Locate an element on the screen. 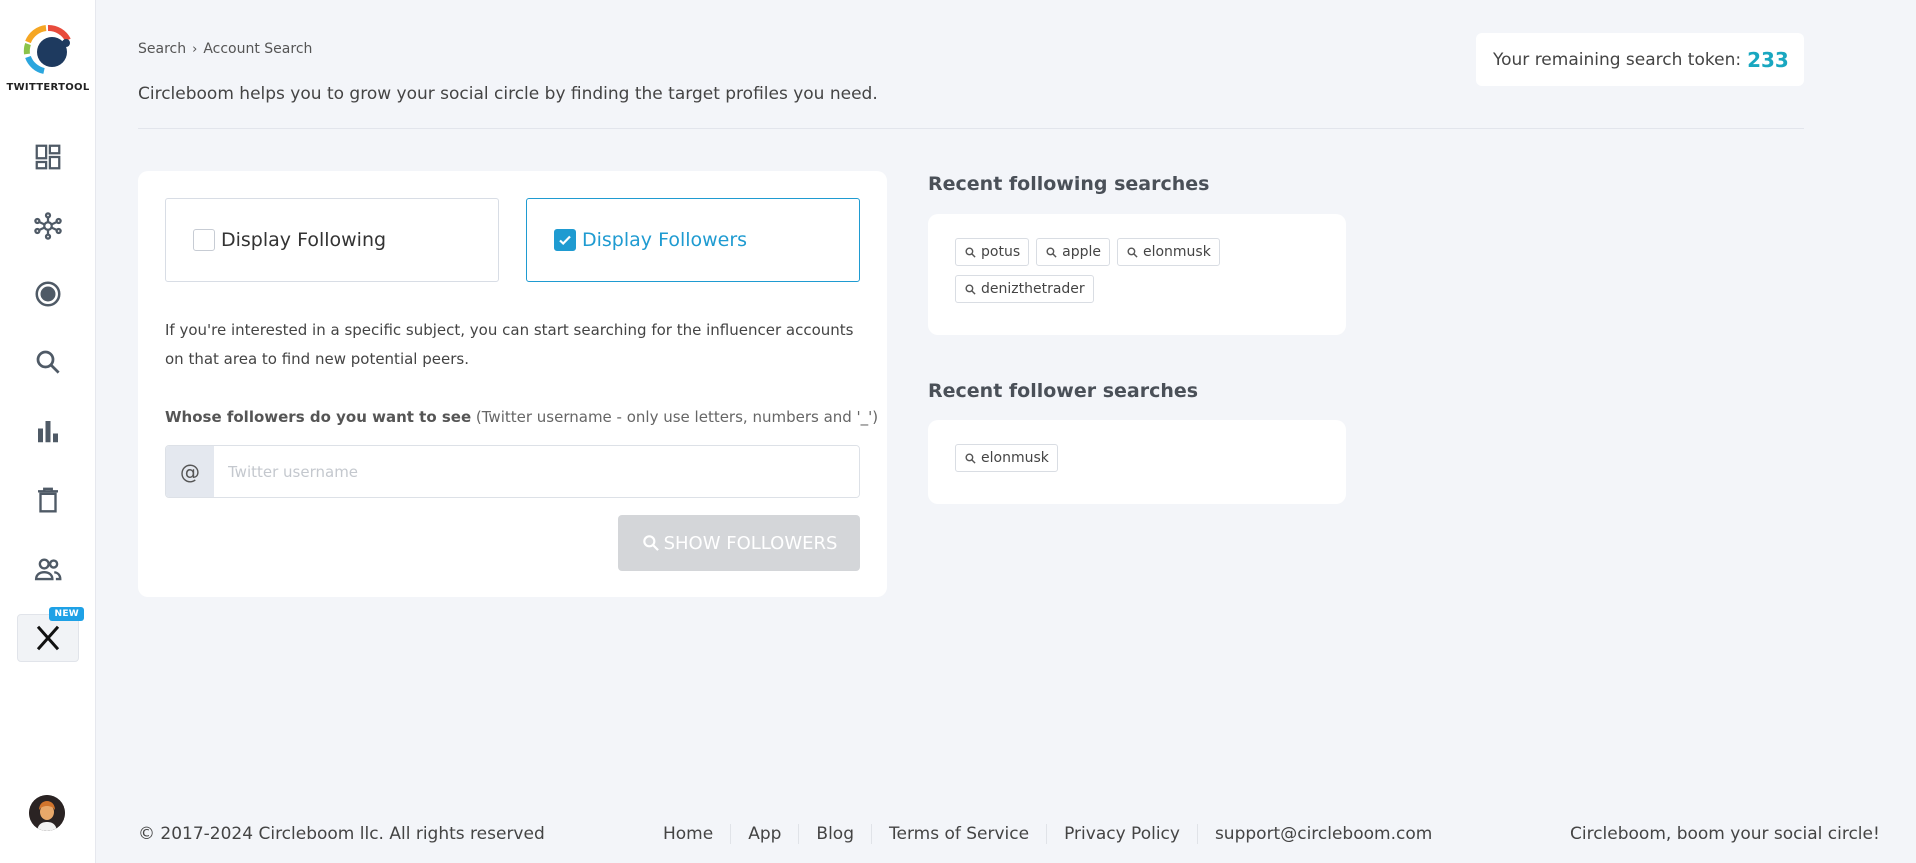 Image resolution: width=1916 pixels, height=863 pixels. search-token-box: Your remaining search token: 233 is located at coordinates (1640, 59).